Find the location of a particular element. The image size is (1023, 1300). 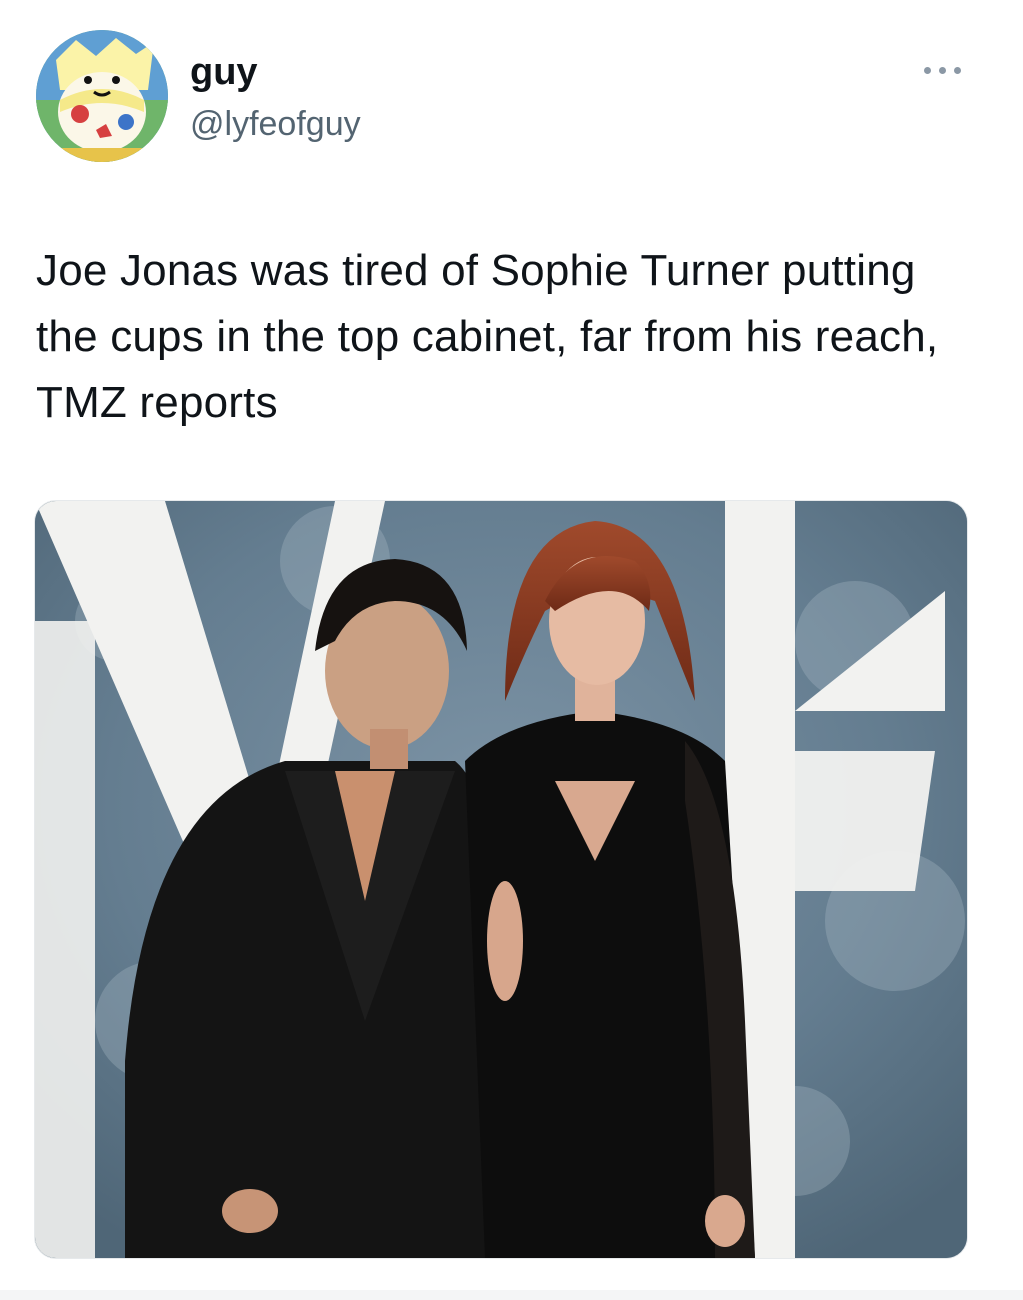

avatar is located at coordinates (102, 96).